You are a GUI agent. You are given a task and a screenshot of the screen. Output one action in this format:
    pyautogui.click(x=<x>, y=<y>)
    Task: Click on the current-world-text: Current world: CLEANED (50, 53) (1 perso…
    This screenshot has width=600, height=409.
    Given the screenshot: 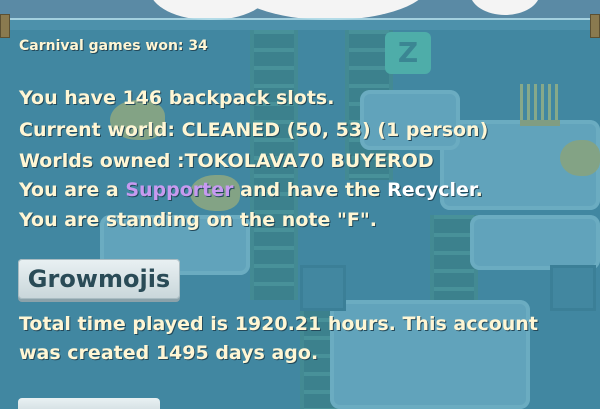 What is the action you would take?
    pyautogui.click(x=254, y=130)
    